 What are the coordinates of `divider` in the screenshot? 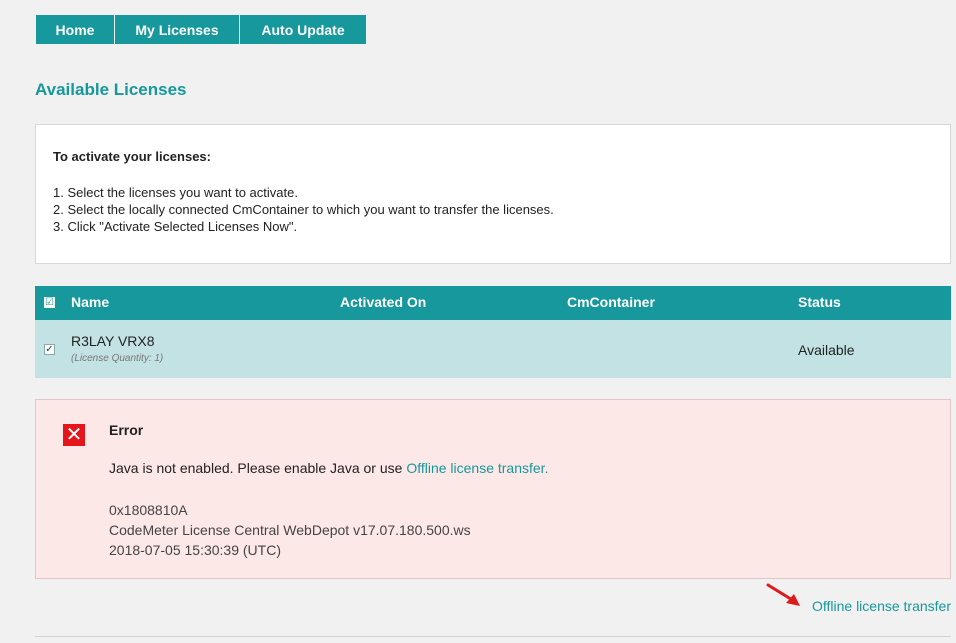 It's located at (493, 636).